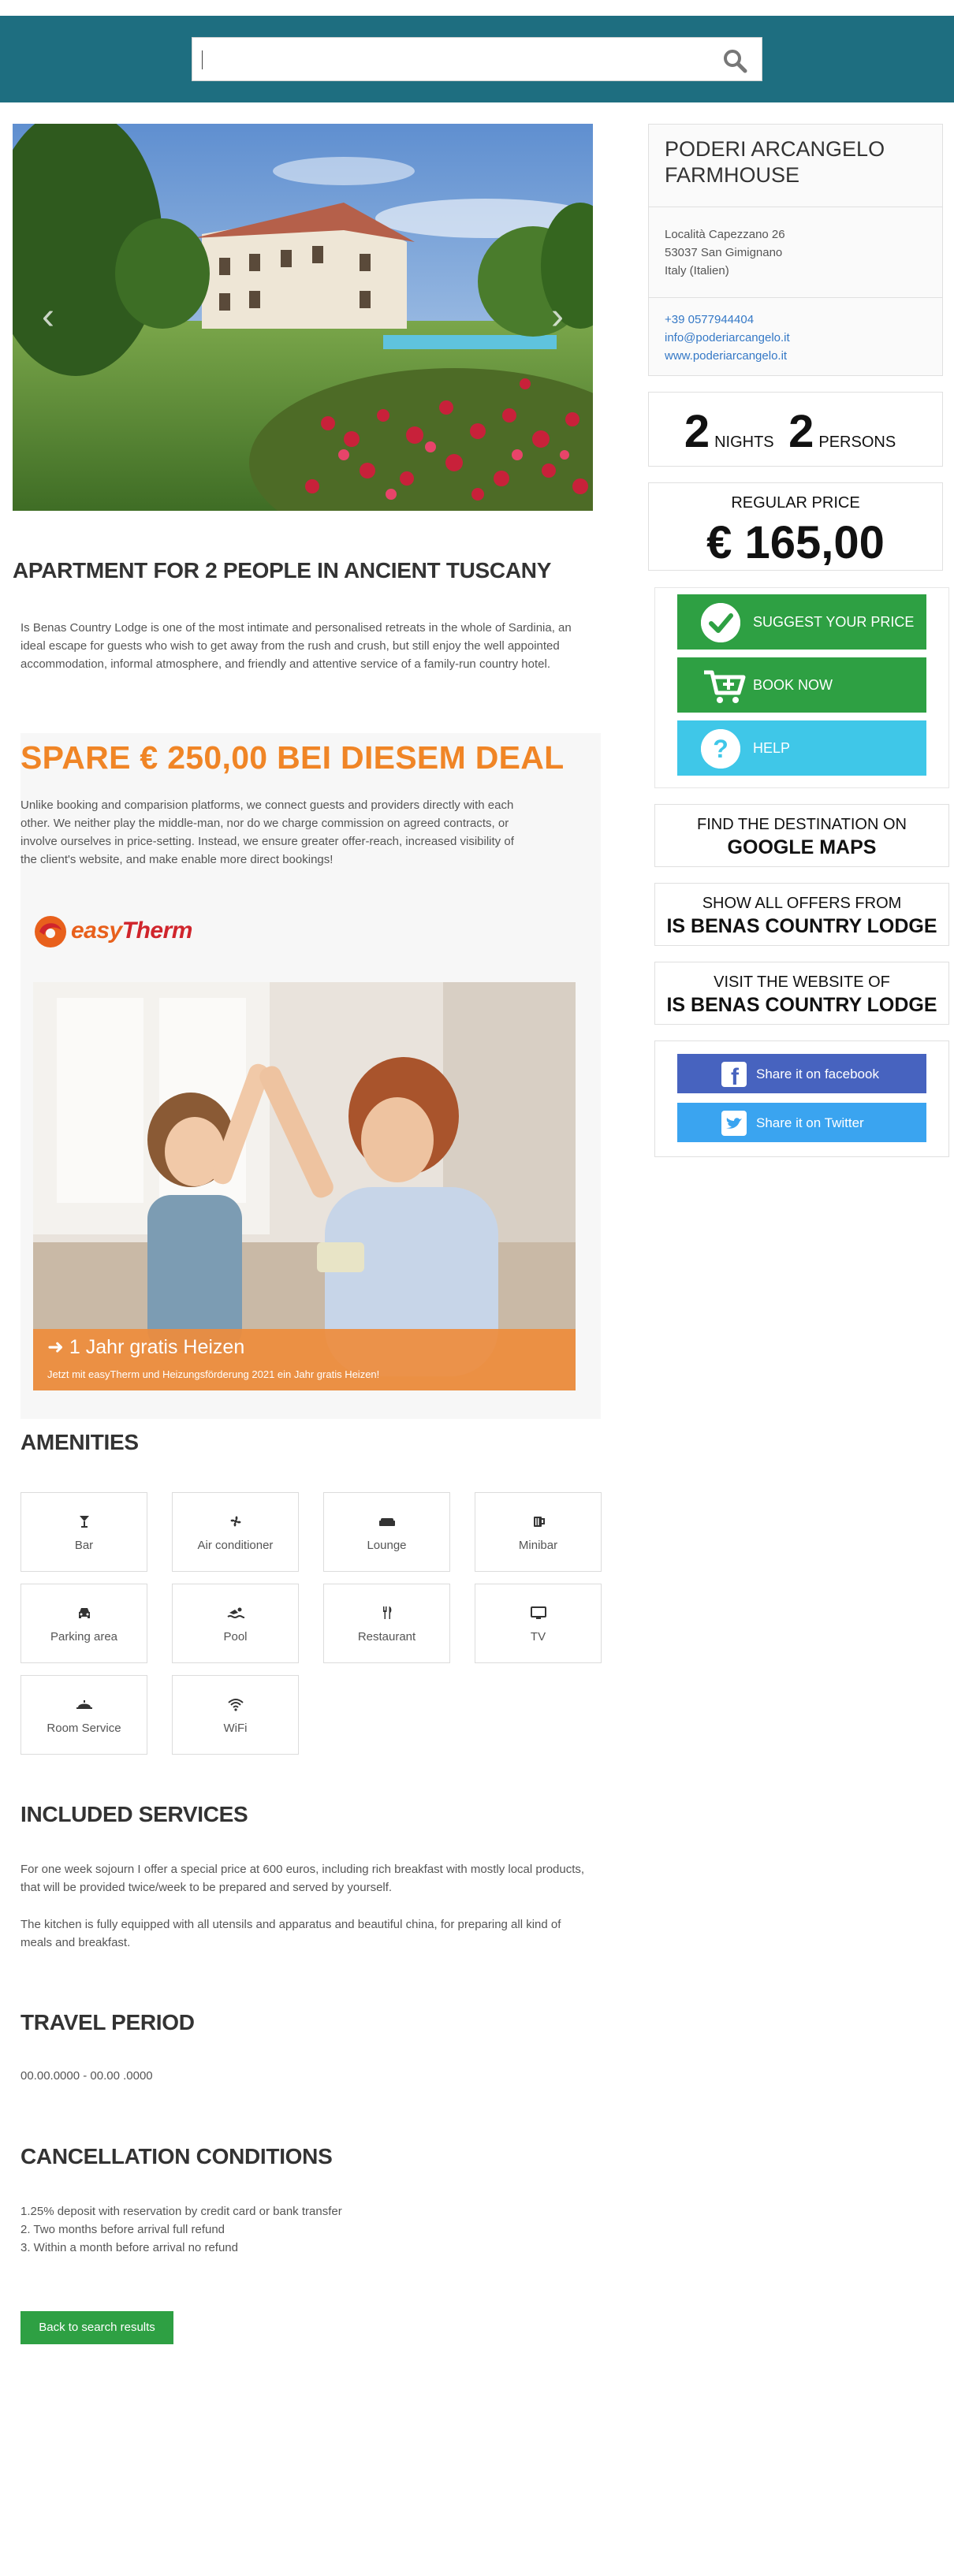  What do you see at coordinates (734, 60) in the screenshot?
I see `search-icon` at bounding box center [734, 60].